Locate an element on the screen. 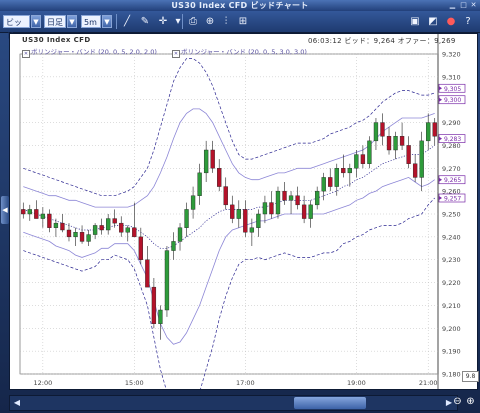  symbol-label: US30 Index CFD is located at coordinates (56, 40).